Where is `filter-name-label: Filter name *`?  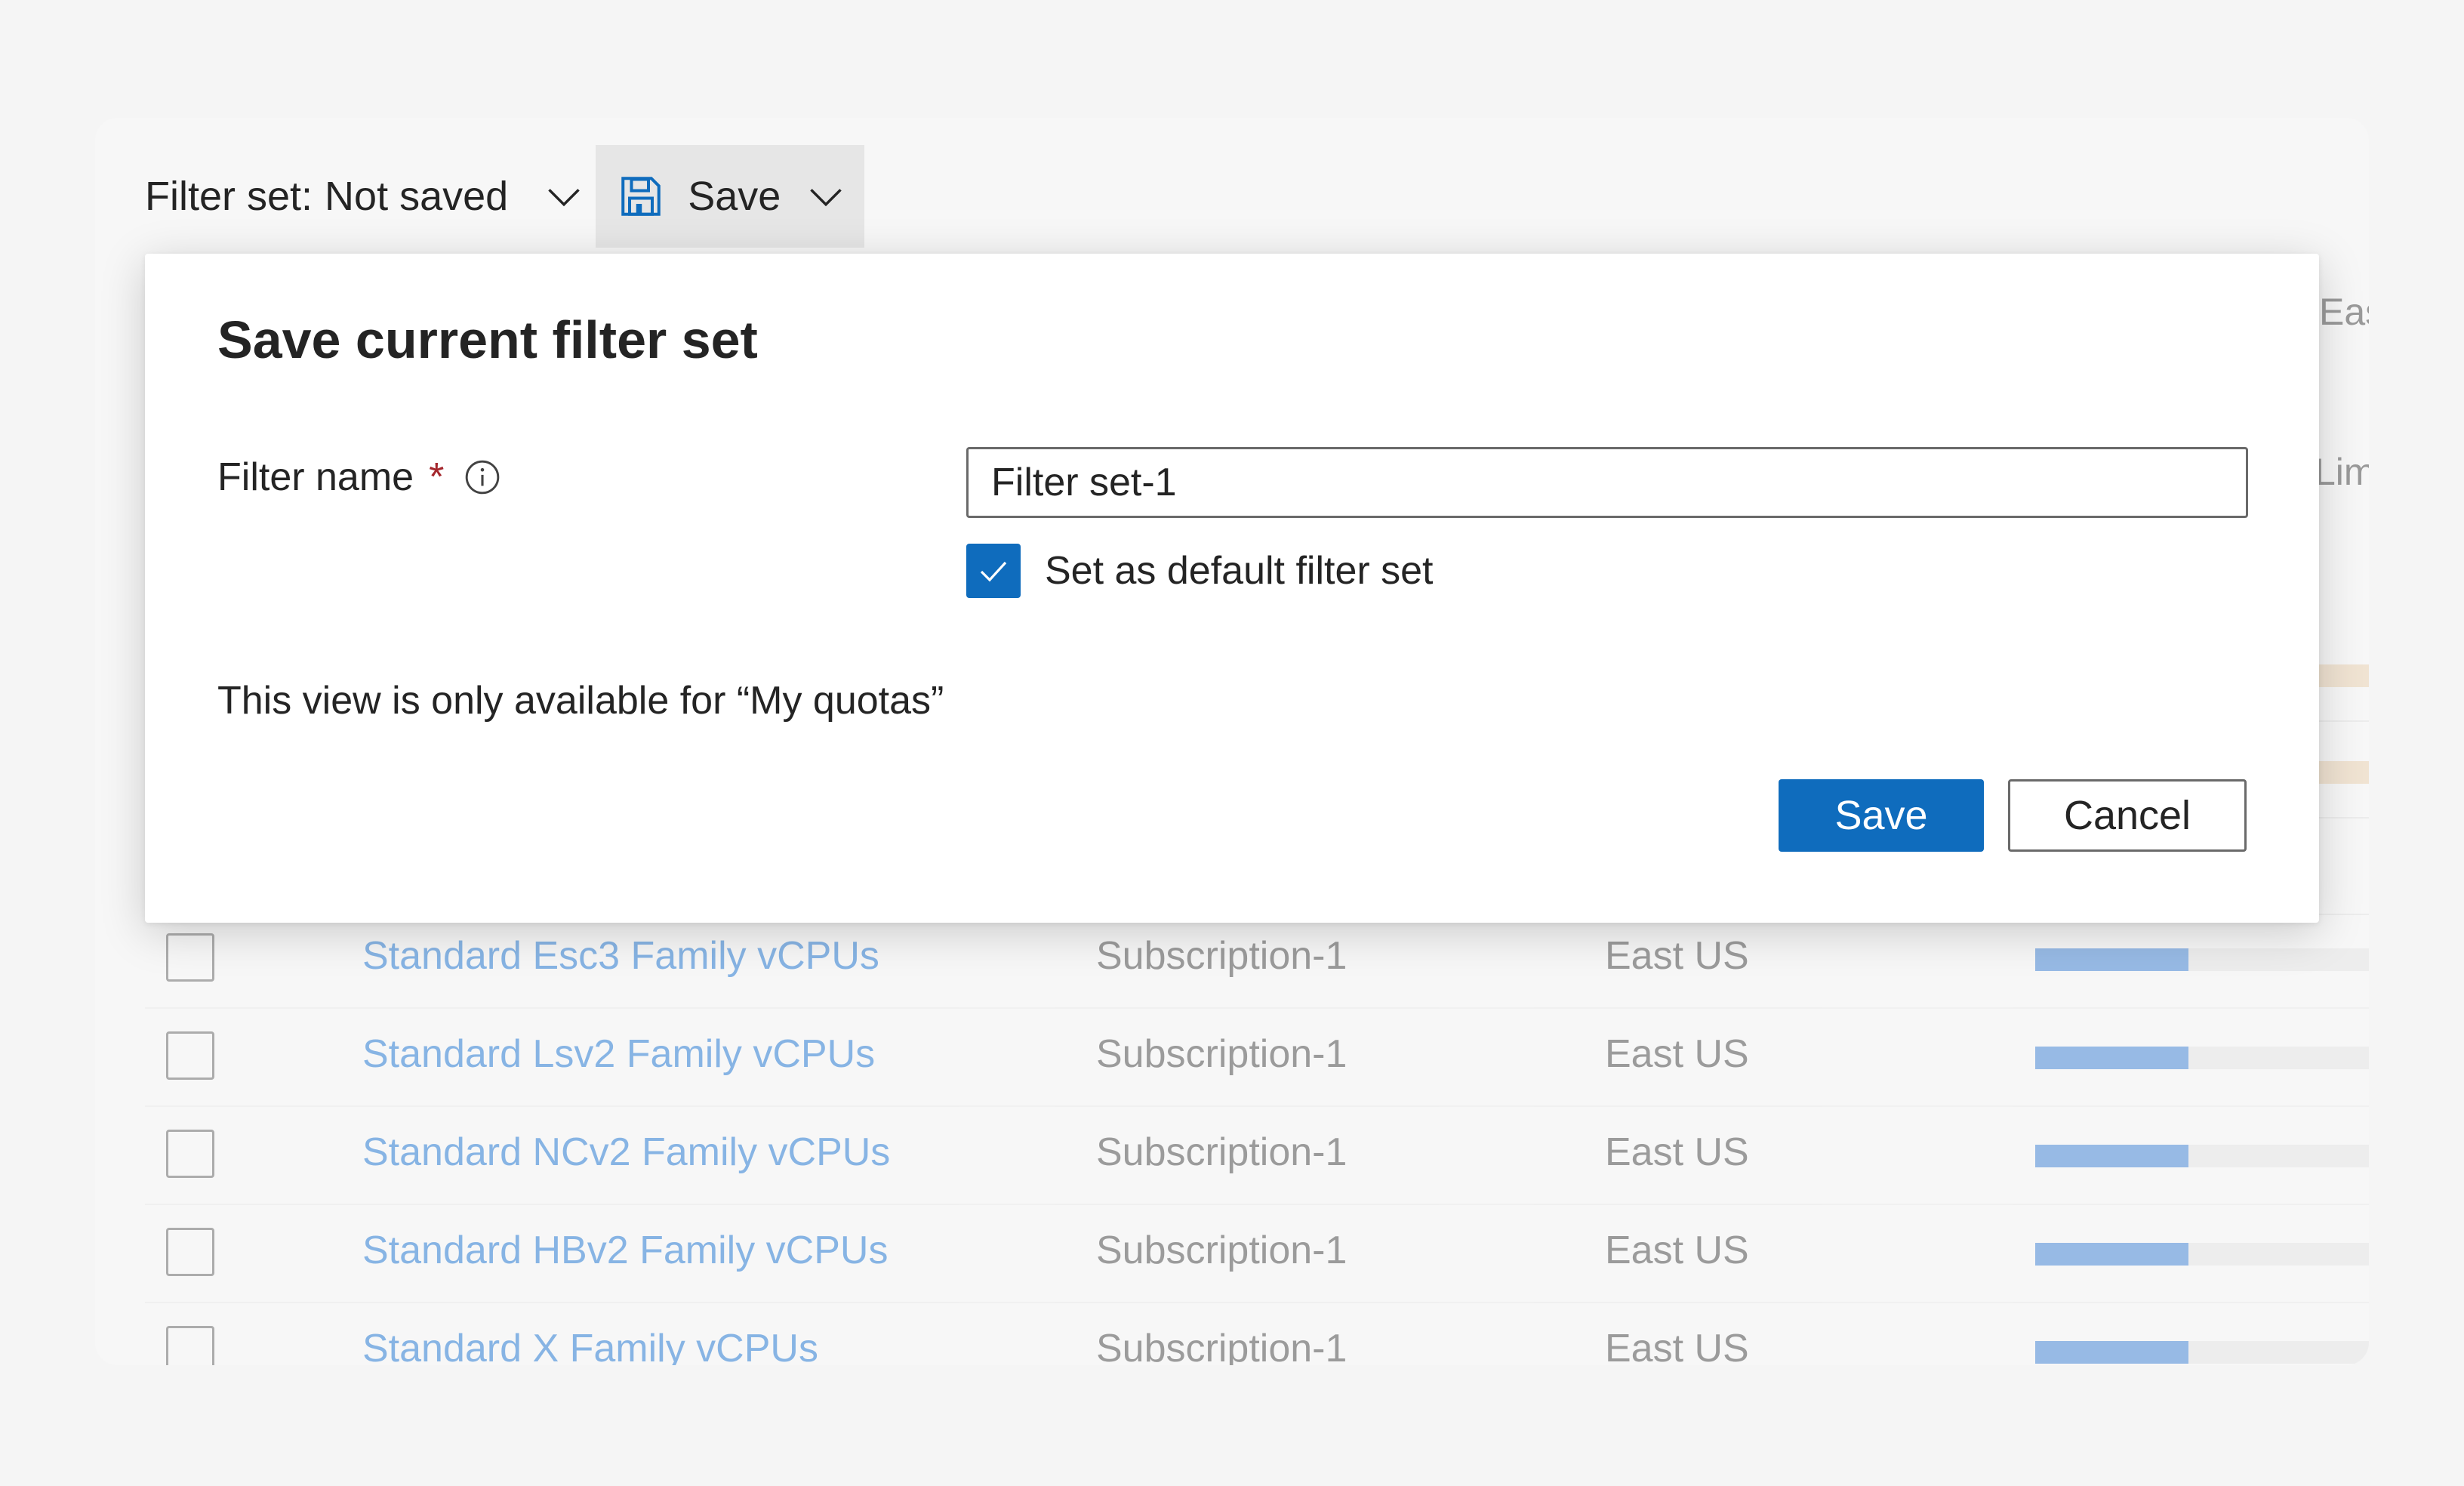 filter-name-label: Filter name * is located at coordinates (359, 478).